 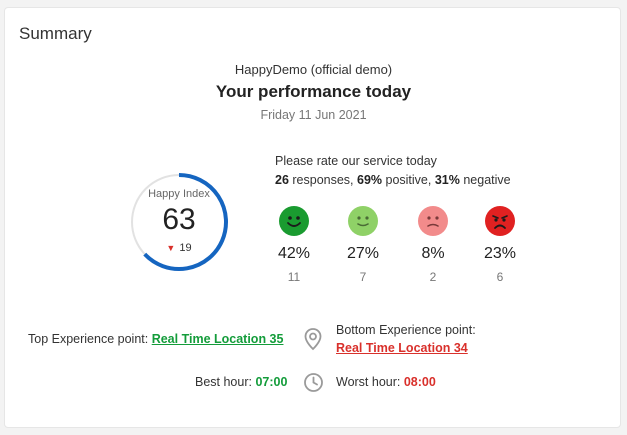 I want to click on happy-index-change: ▼ 19, so click(x=179, y=248).